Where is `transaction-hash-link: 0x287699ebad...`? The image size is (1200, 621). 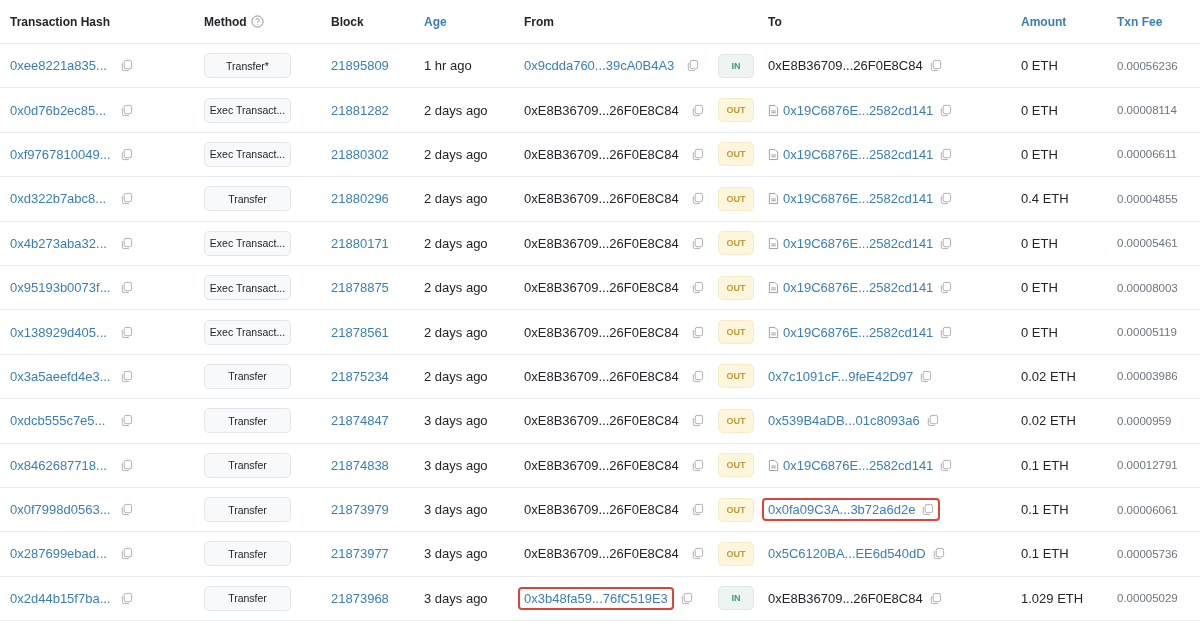 transaction-hash-link: 0x287699ebad... is located at coordinates (62, 554).